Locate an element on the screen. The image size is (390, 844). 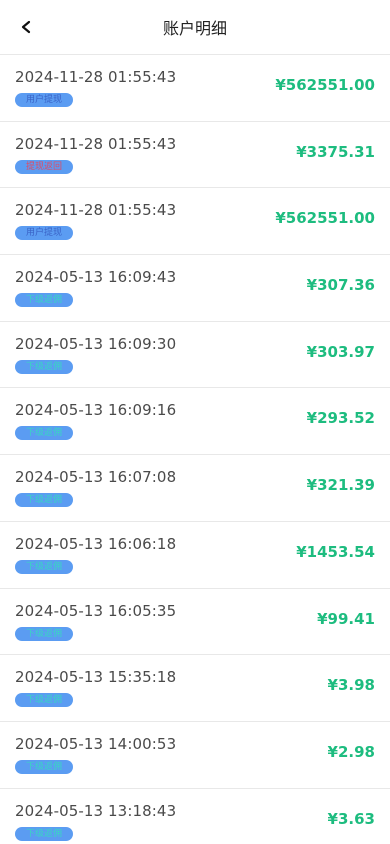
list-item: 2024-05-13 16:09:16 下级返佣 ¥293.52 is located at coordinates (195, 421).